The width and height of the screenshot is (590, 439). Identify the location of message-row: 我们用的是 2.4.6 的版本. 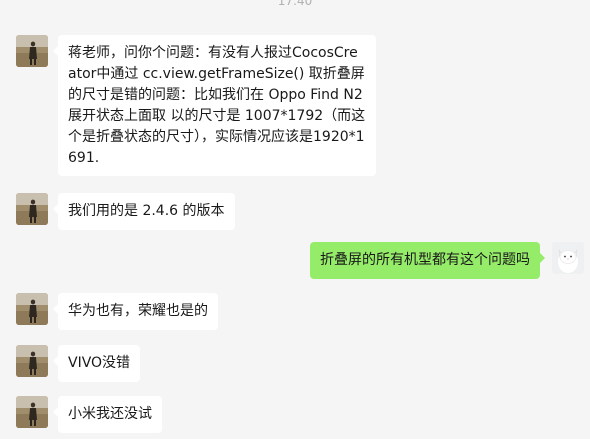
(125, 211).